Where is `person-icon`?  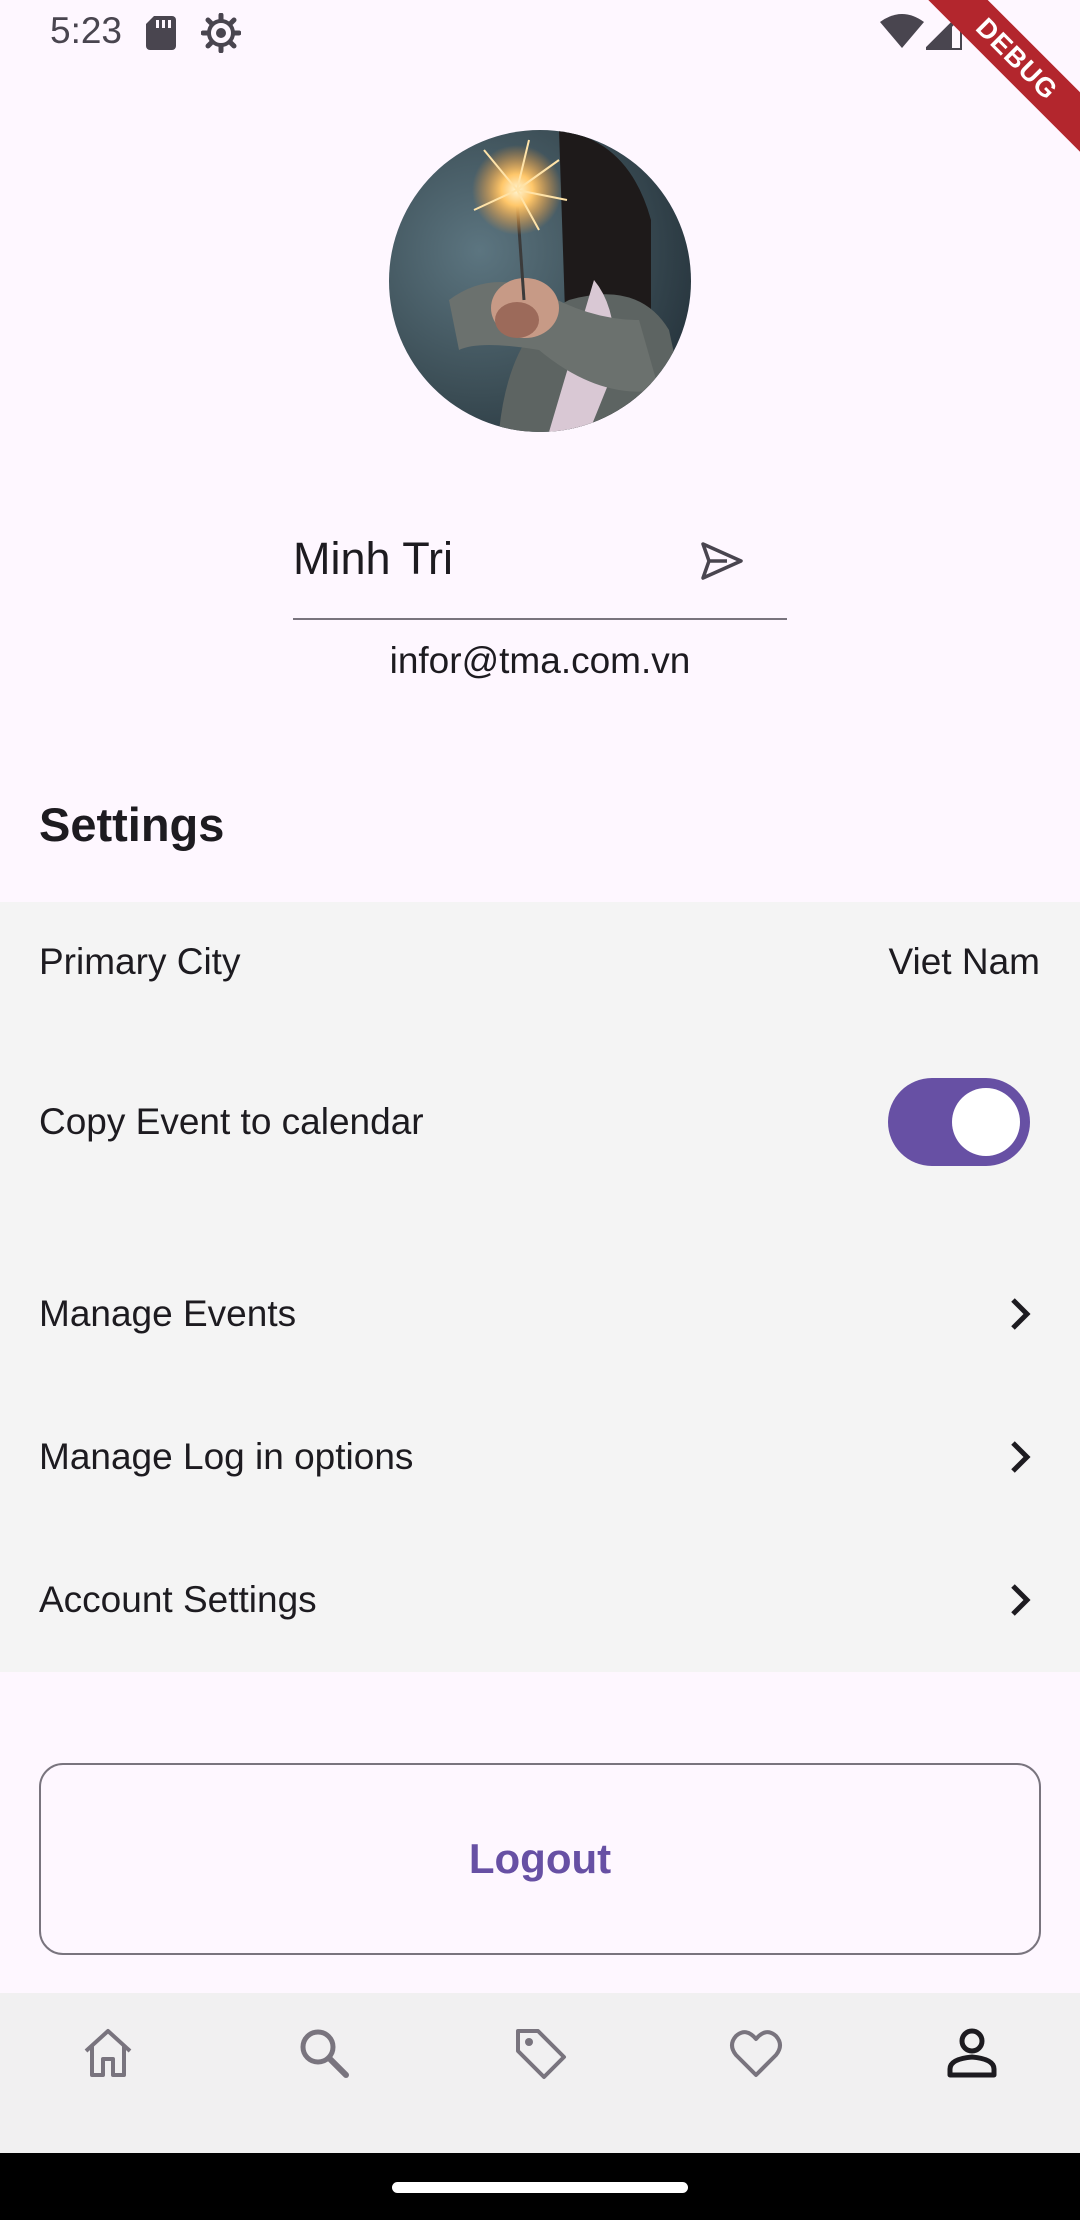 person-icon is located at coordinates (972, 2053).